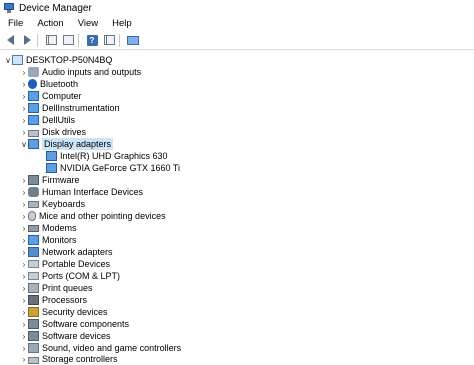 This screenshot has height=365, width=474. What do you see at coordinates (81, 108) in the screenshot?
I see `tree-item-label: DellInstrumentation` at bounding box center [81, 108].